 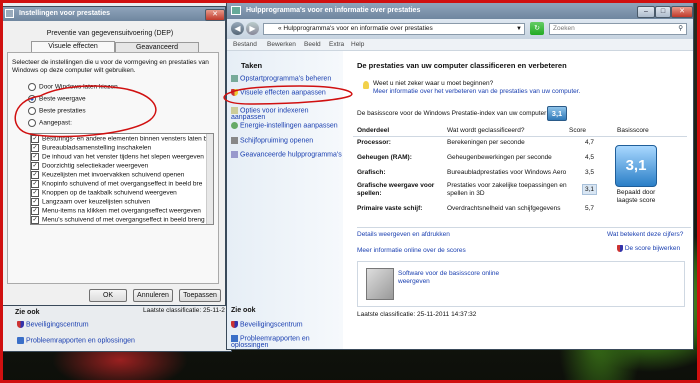 I want to click on annotation-ellipse-options, so click(x=85, y=111).